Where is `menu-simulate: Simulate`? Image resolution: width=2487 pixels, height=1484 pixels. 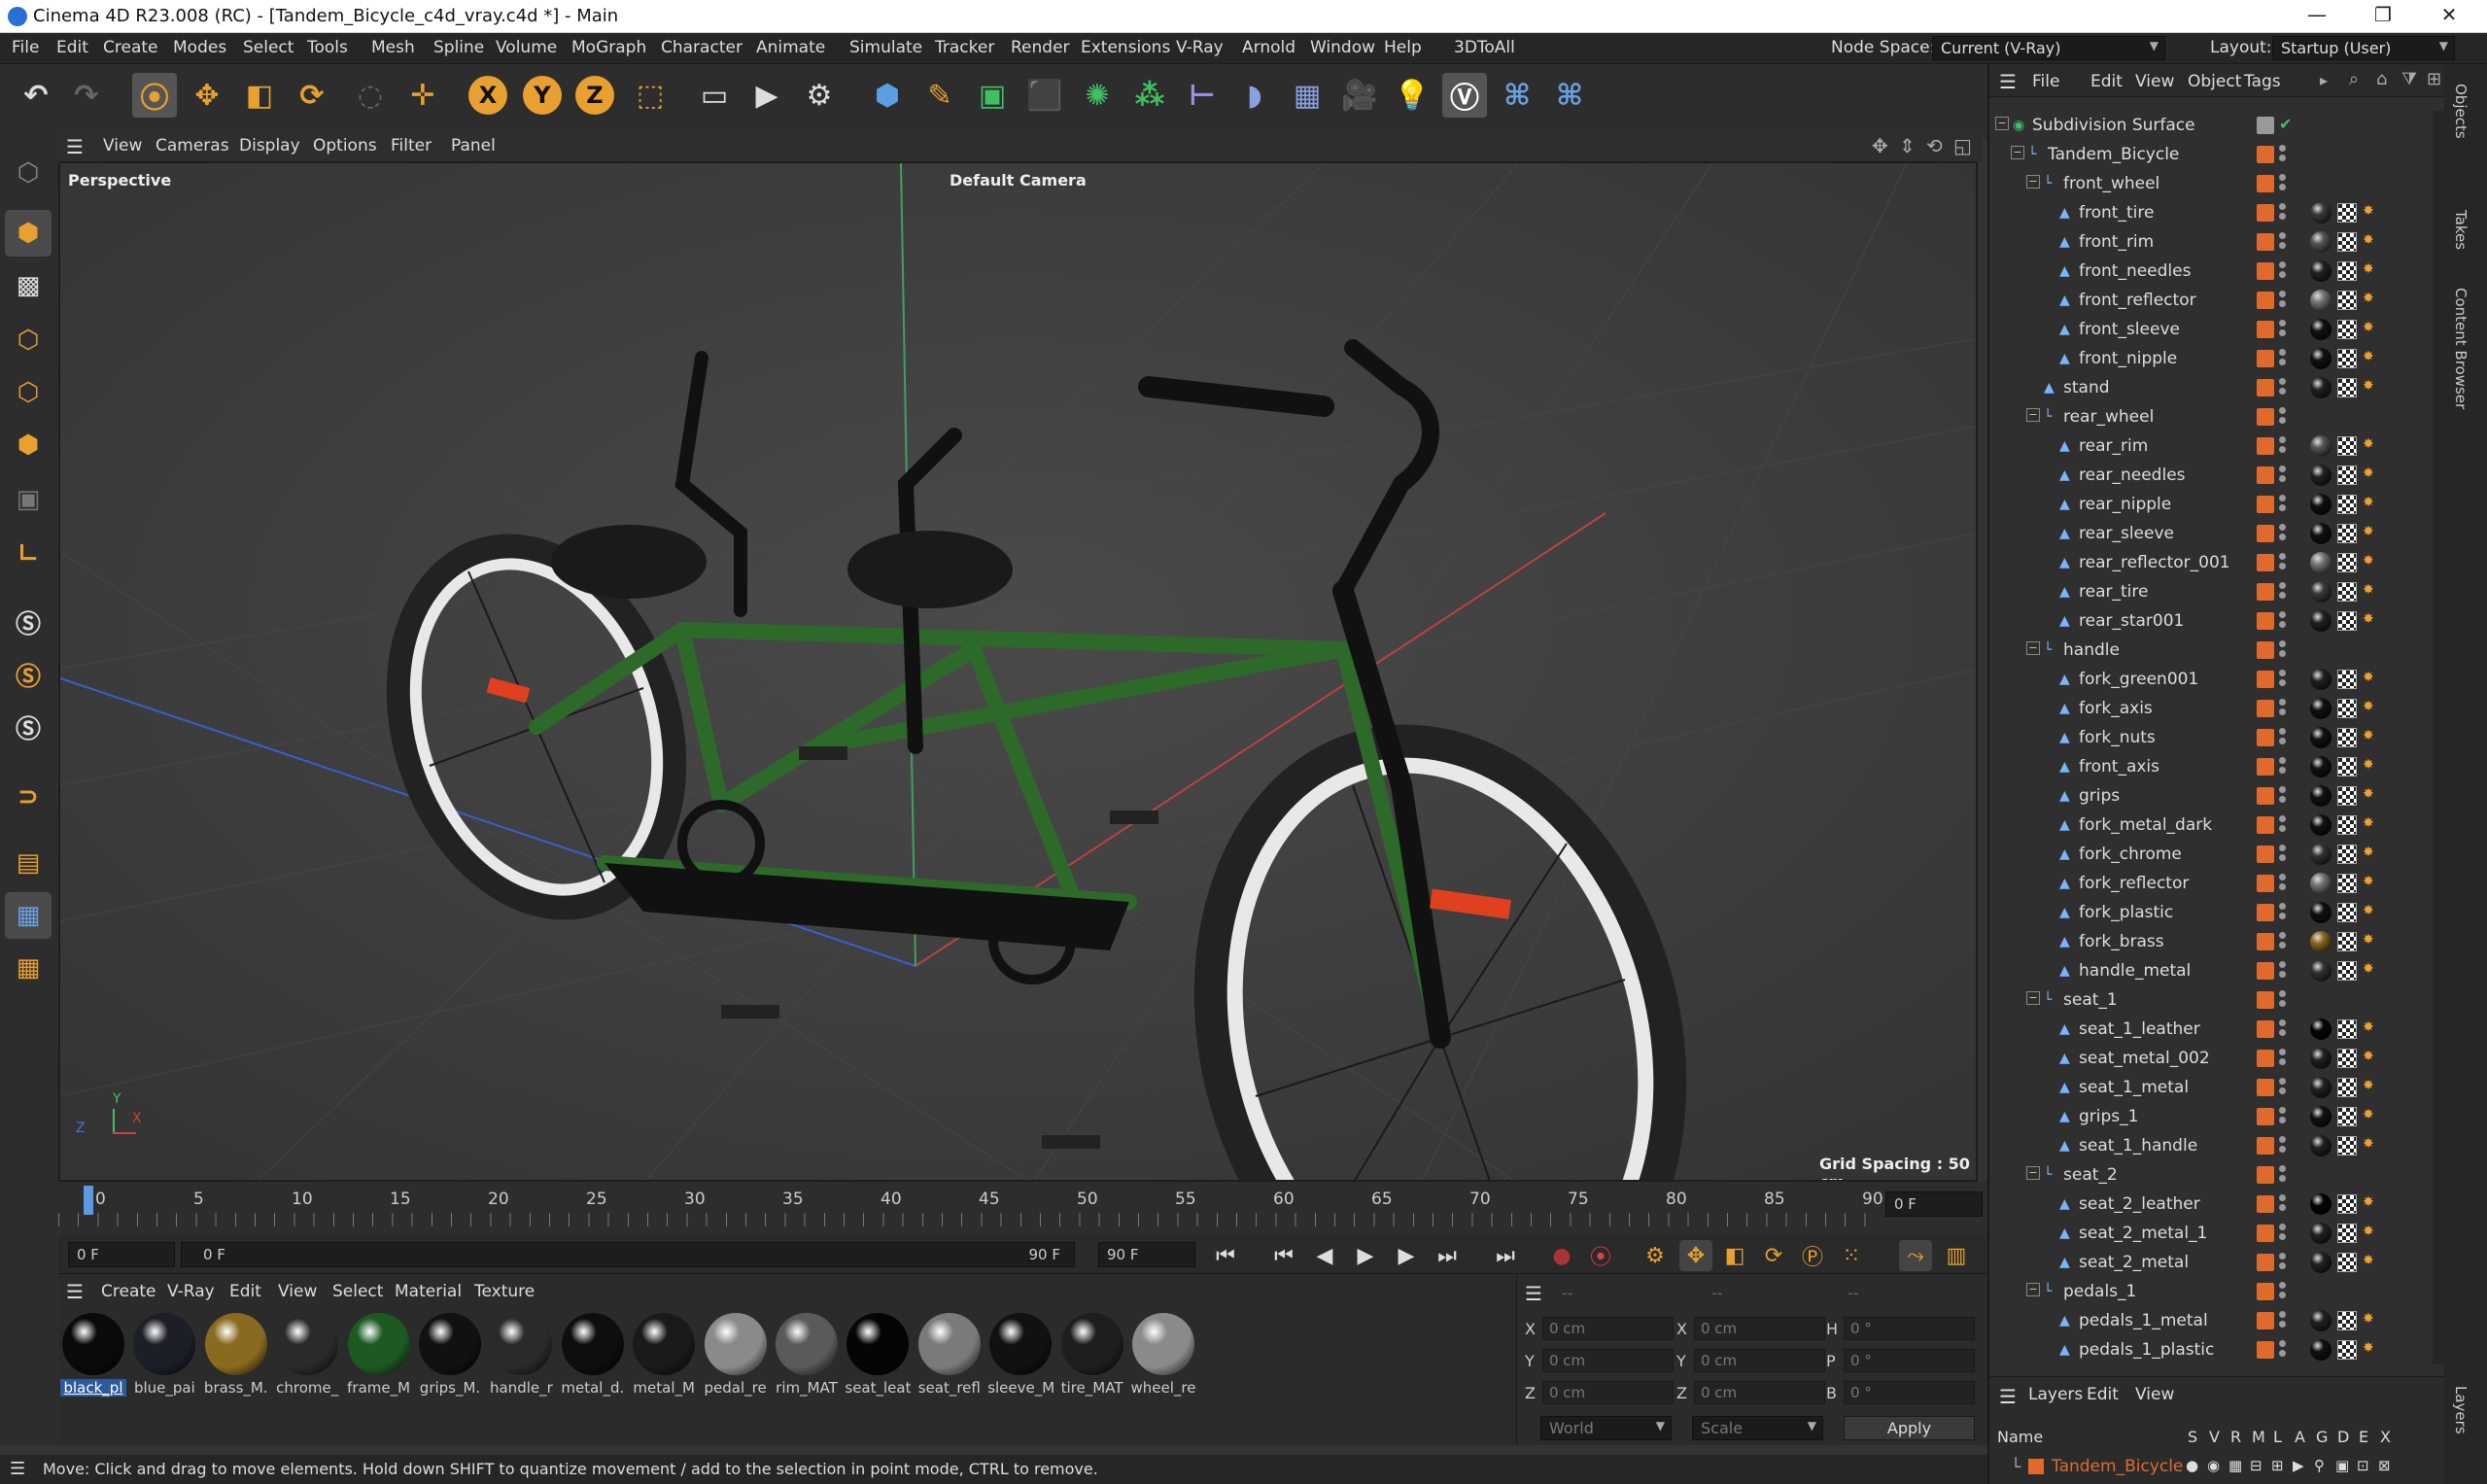
menu-simulate: Simulate is located at coordinates (886, 47).